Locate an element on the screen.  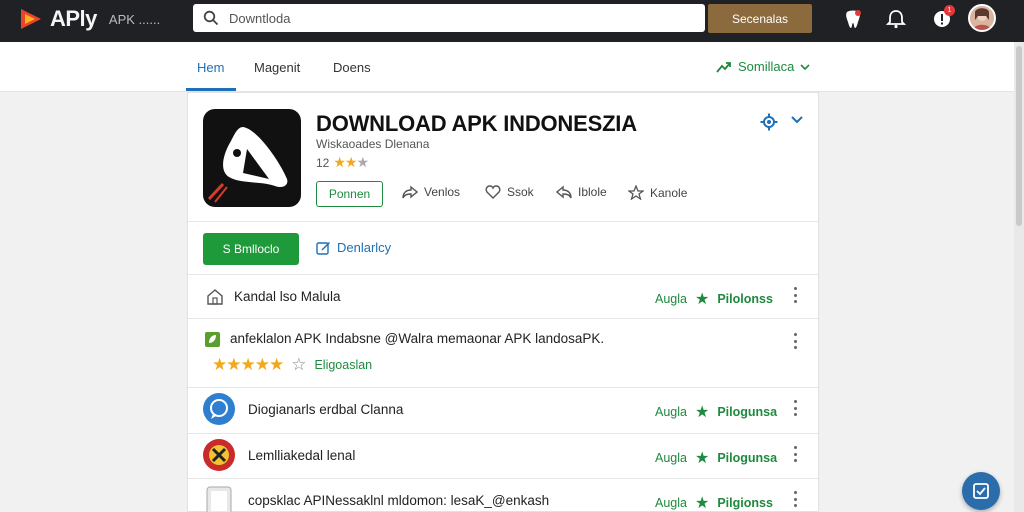
search-icon is located at coordinates (211, 18).